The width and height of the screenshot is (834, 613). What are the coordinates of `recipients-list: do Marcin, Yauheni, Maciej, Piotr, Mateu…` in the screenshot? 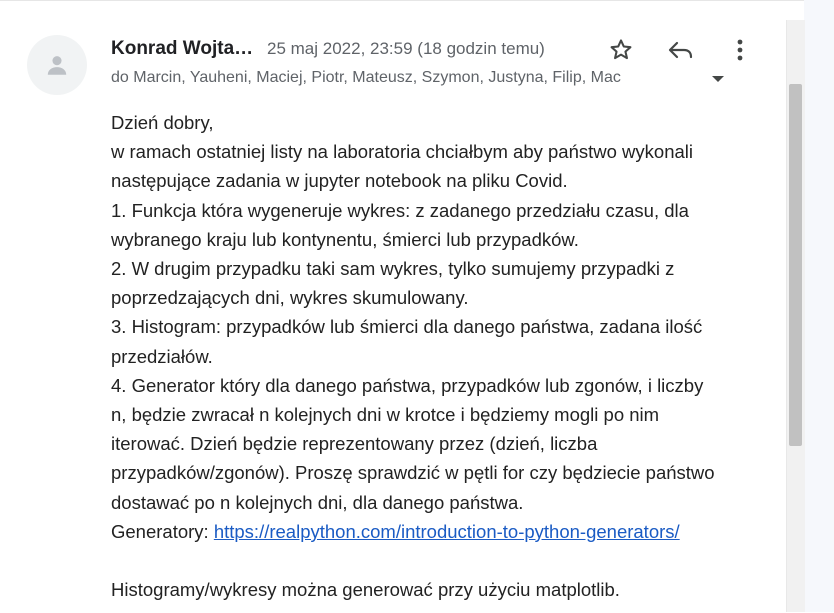 It's located at (366, 77).